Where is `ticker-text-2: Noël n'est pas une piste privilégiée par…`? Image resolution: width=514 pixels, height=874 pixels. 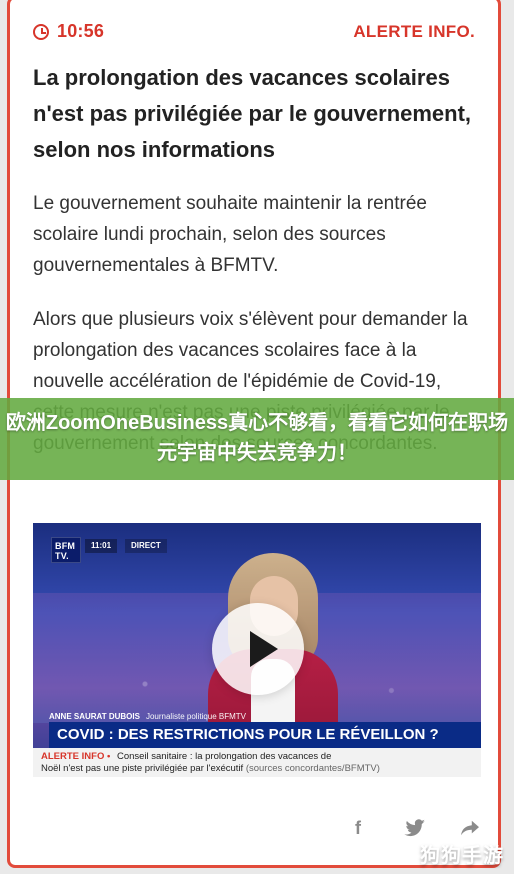
ticker-text-2: Noël n'est pas une piste privilégiée par… is located at coordinates (142, 768).